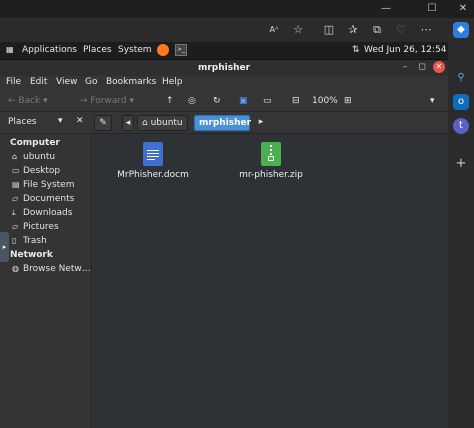 The image size is (474, 428). What do you see at coordinates (356, 50) in the screenshot?
I see `network-status-icon: ⇅` at bounding box center [356, 50].